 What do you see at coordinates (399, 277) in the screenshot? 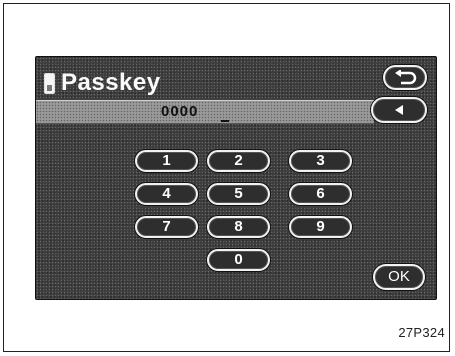
I see `ok-button: OK` at bounding box center [399, 277].